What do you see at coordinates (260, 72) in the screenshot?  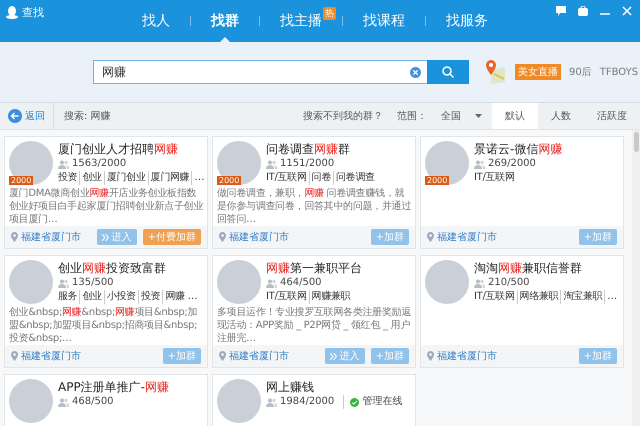 I see `search-field: 网赚` at bounding box center [260, 72].